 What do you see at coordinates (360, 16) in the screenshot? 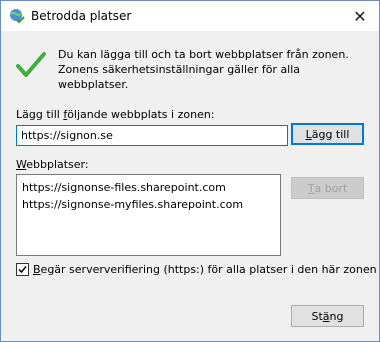
I see `close-icon: ✕` at bounding box center [360, 16].